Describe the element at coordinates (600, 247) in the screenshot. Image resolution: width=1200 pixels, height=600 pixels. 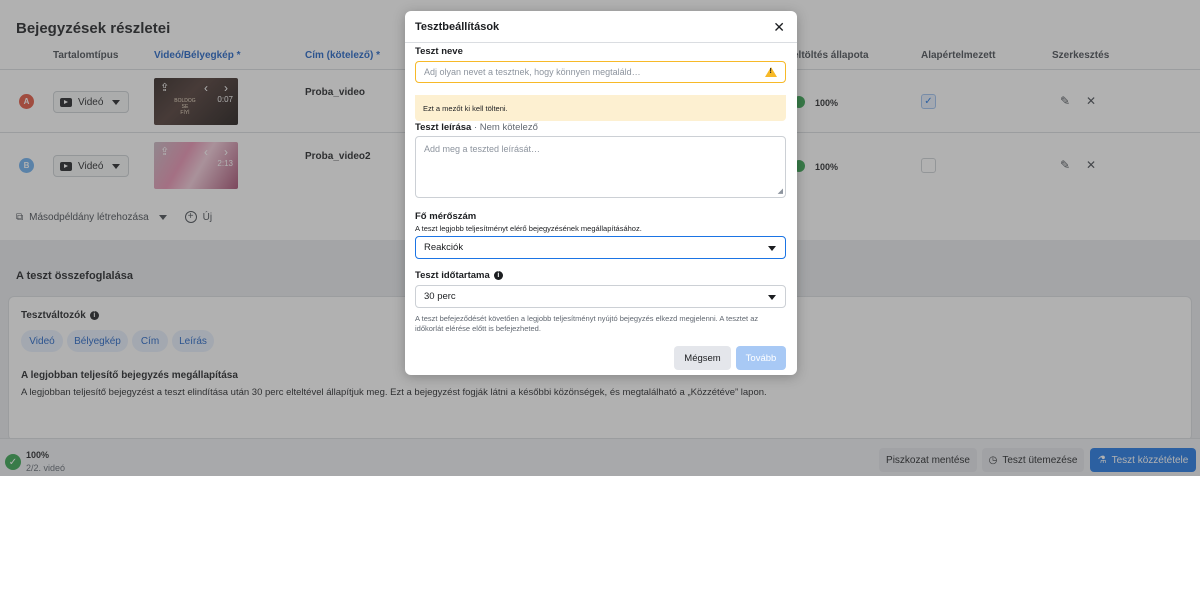
I see `primary-metric-select: Reakciók` at that location.